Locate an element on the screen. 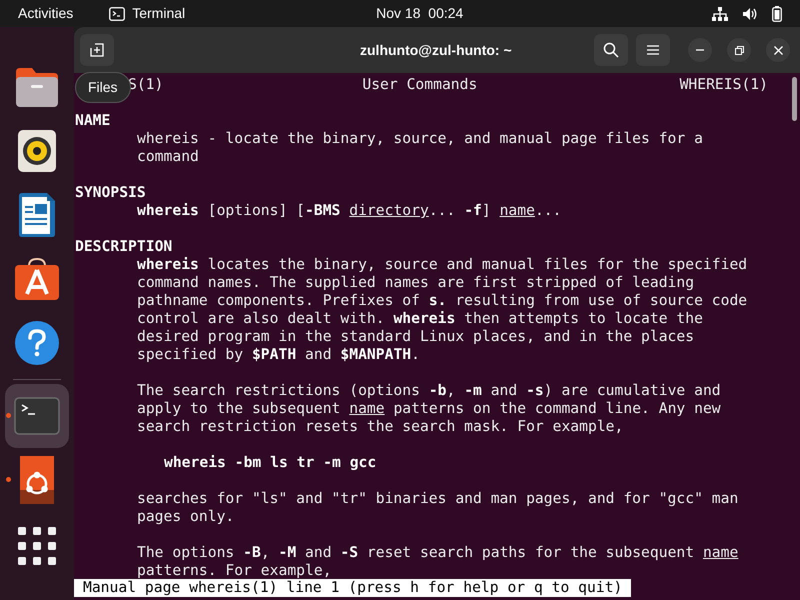  man-text-line: whereis locates the binary, source and manual files for the specified is located at coordinates (442, 265).